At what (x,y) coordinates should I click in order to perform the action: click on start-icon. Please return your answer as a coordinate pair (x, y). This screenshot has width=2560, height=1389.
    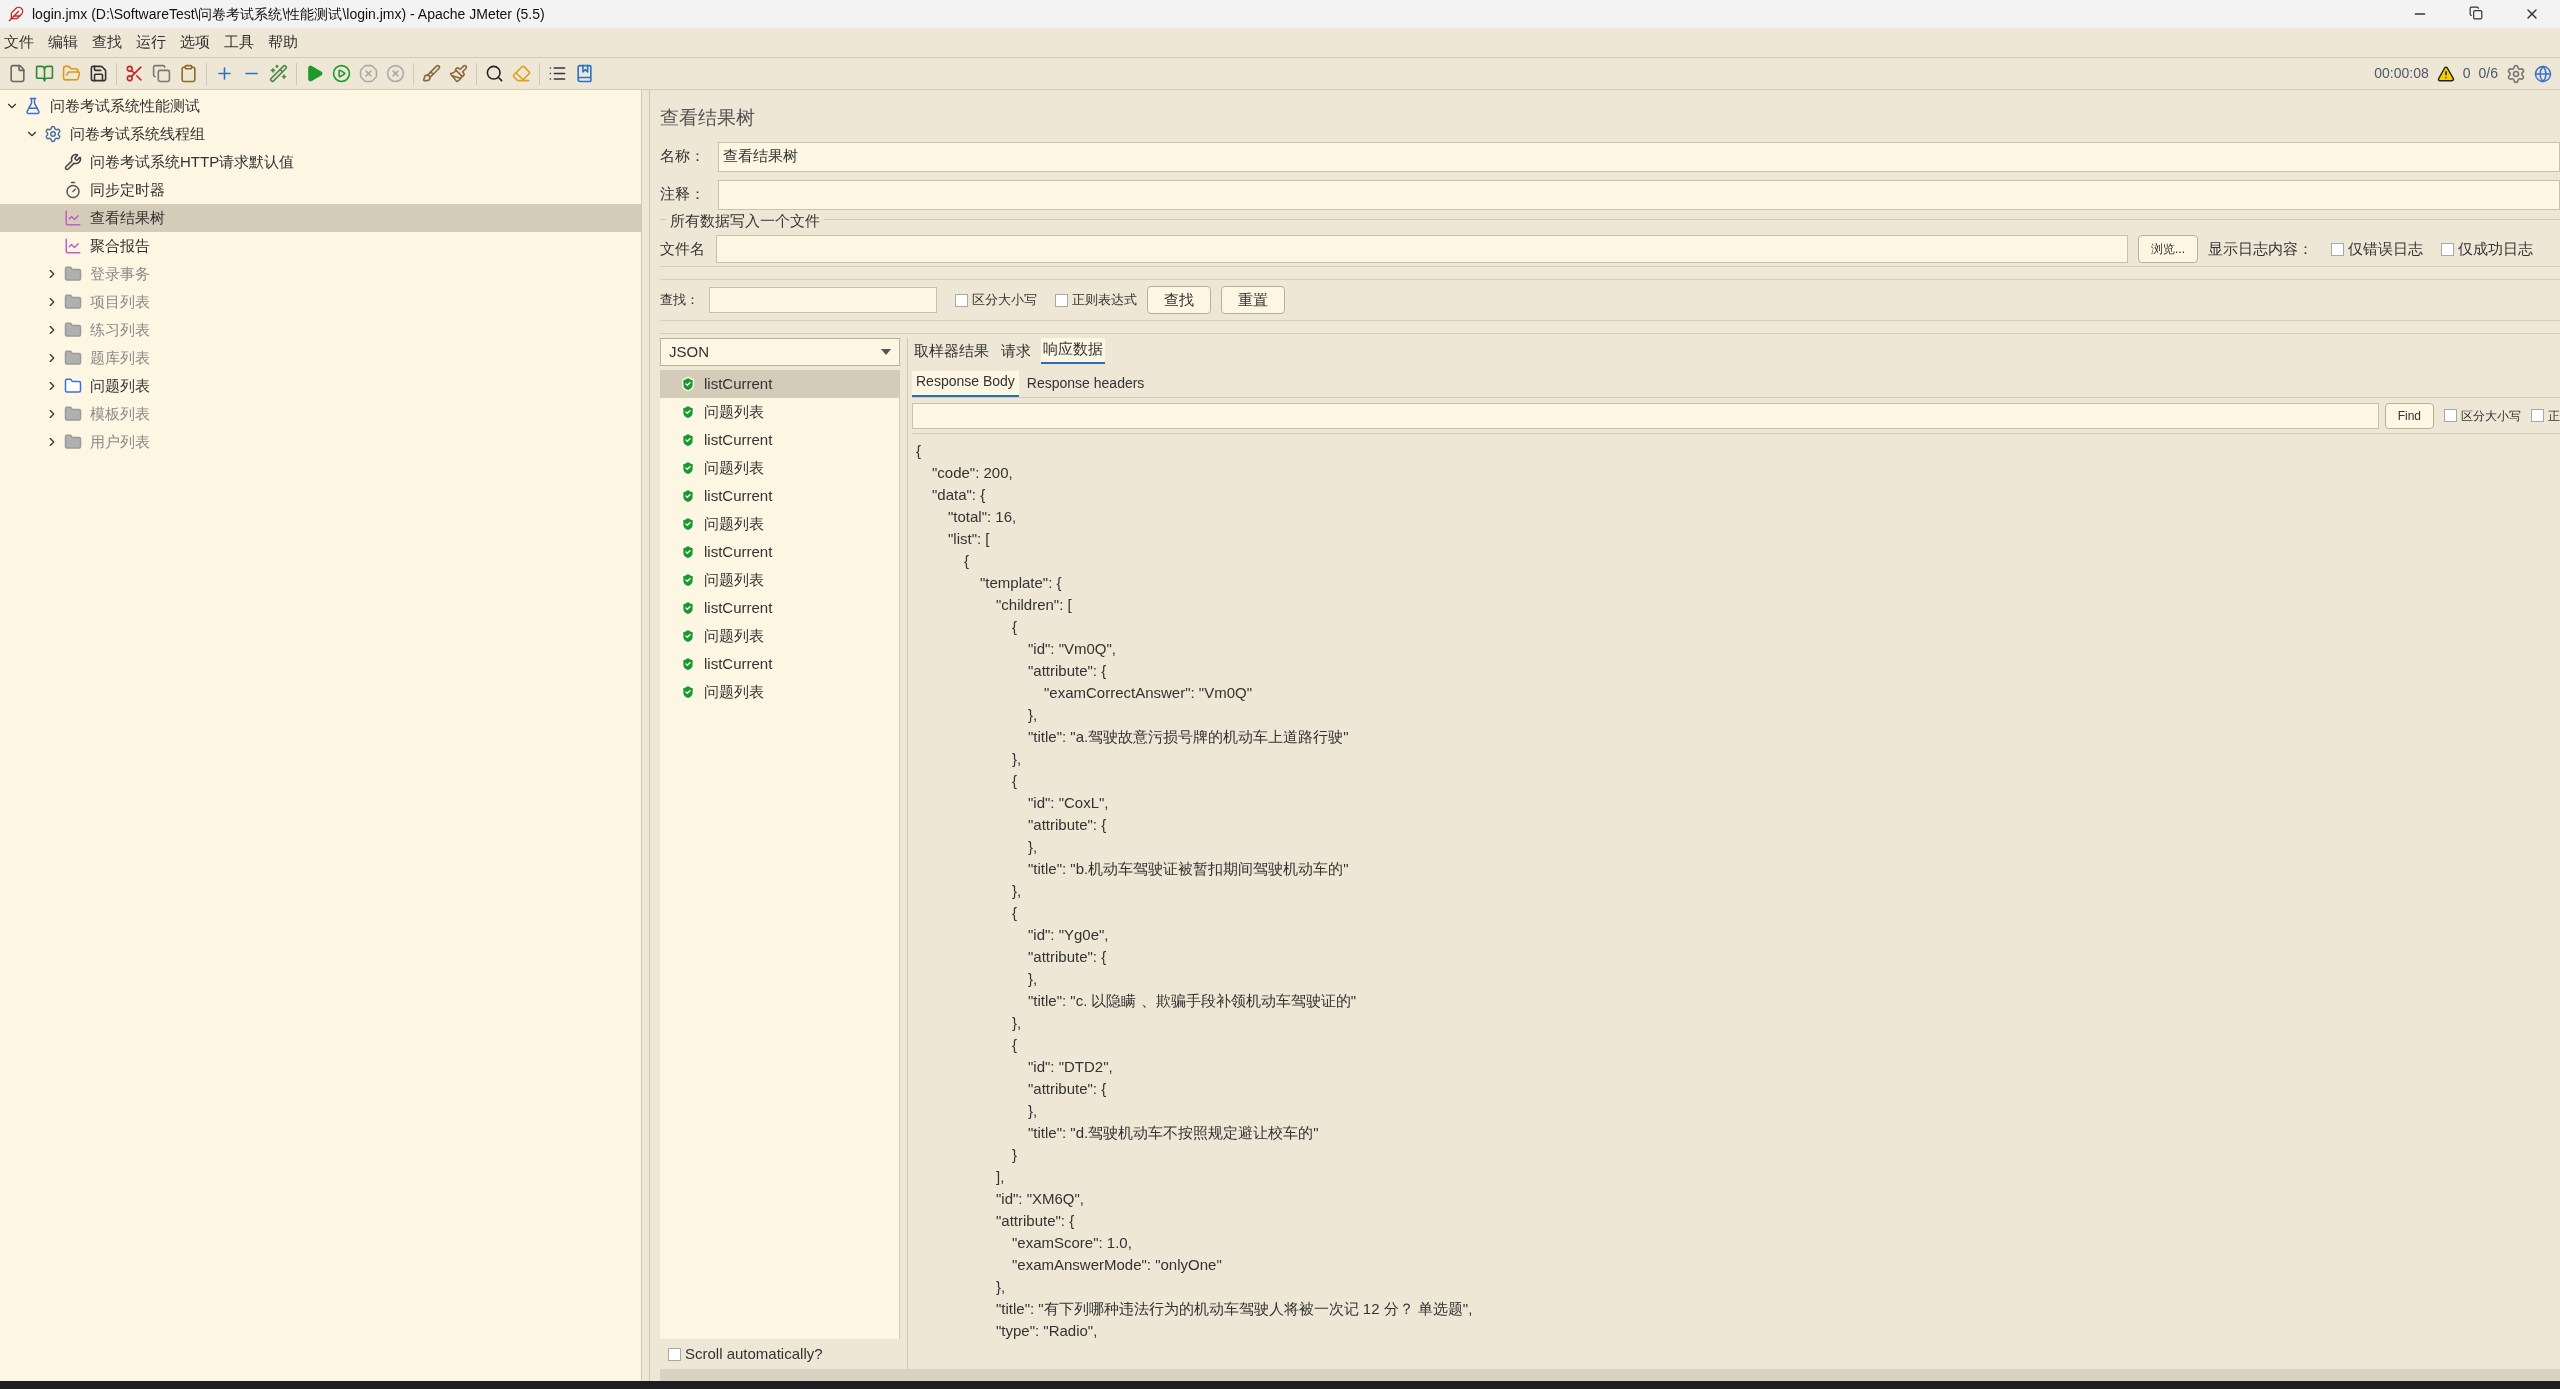
    Looking at the image, I should click on (314, 73).